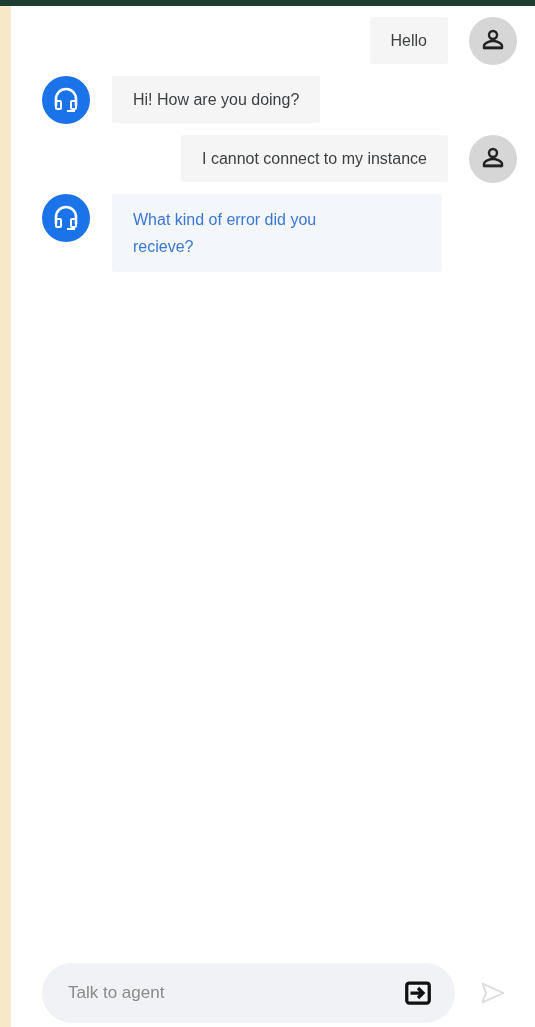  What do you see at coordinates (216, 99) in the screenshot?
I see `message-bubble: Hi! How are you doing?` at bounding box center [216, 99].